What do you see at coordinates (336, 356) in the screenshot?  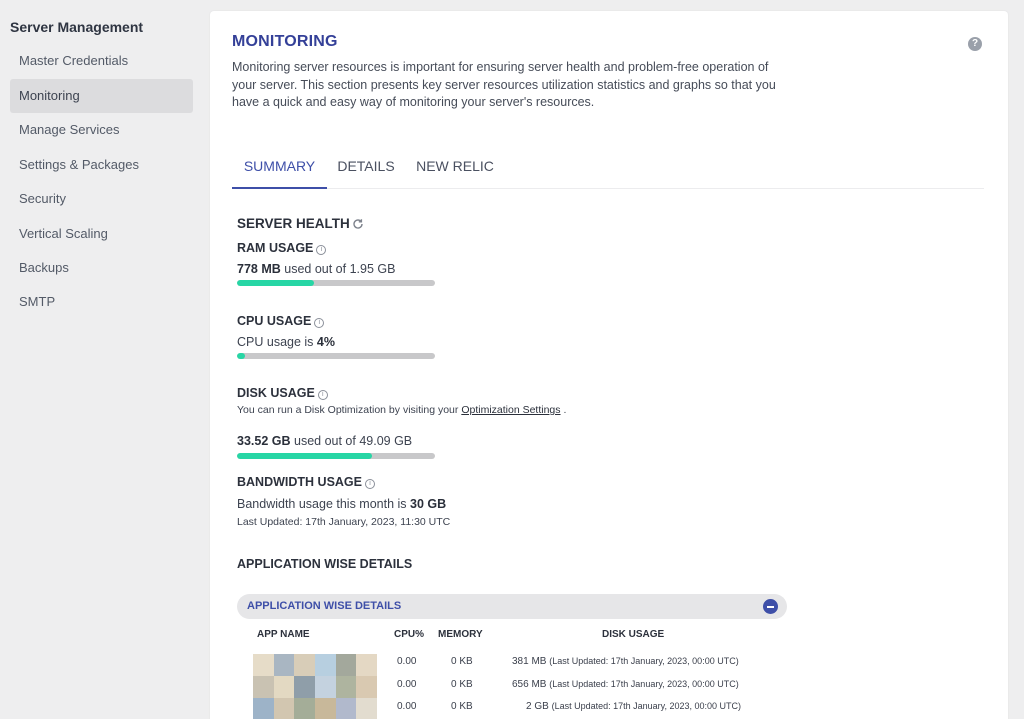 I see `cpu-usage-bar` at bounding box center [336, 356].